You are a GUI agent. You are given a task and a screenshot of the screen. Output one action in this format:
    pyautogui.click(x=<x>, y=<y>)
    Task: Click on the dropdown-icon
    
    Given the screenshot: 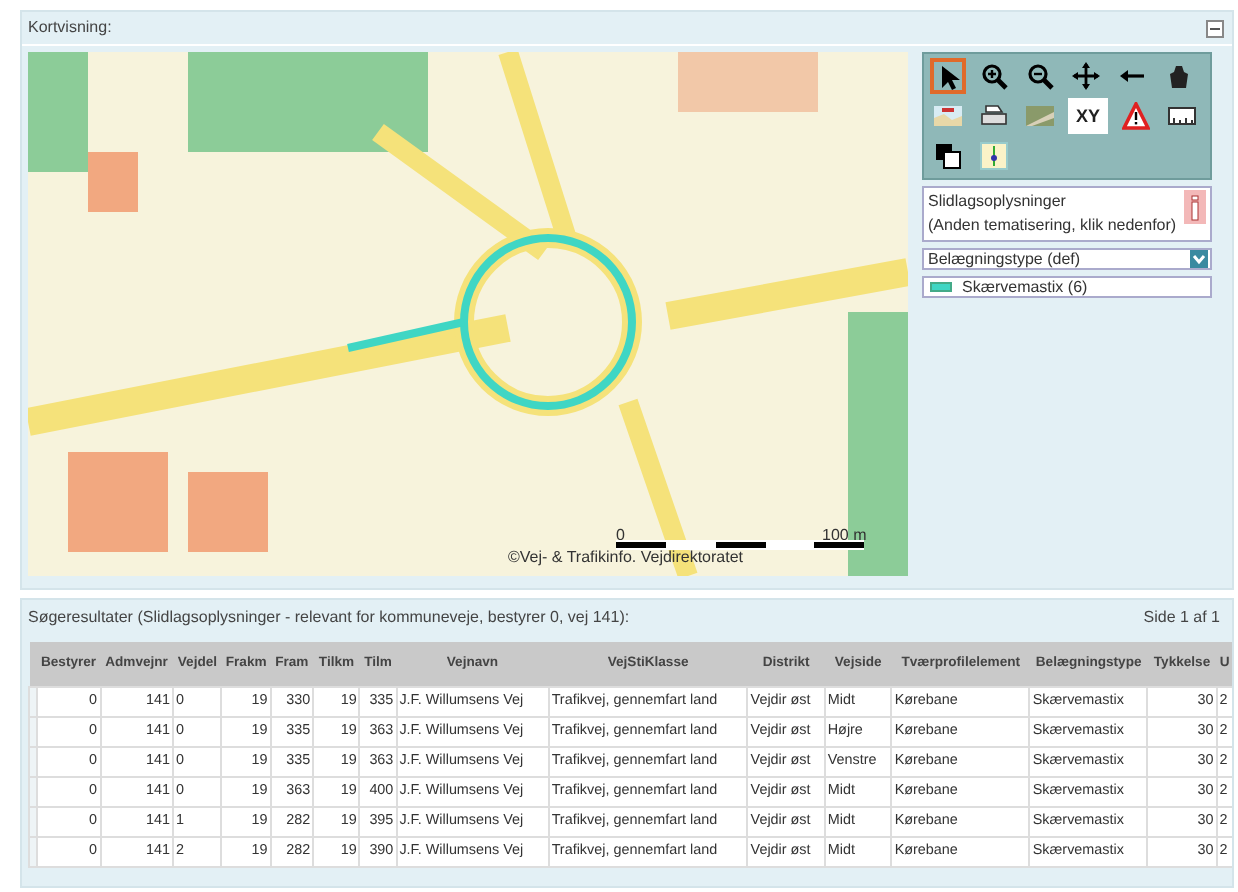 What is the action you would take?
    pyautogui.click(x=1199, y=259)
    